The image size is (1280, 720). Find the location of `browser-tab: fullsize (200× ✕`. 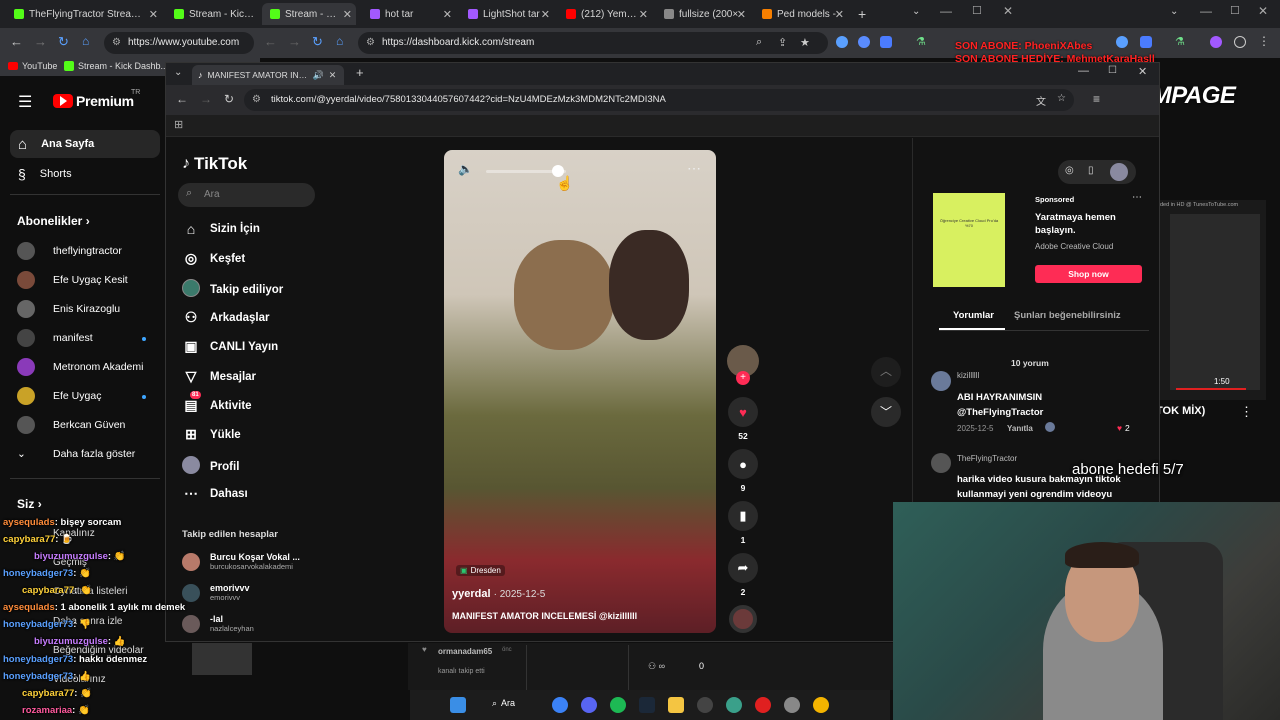

browser-tab: fullsize (200× ✕ is located at coordinates (703, 14).